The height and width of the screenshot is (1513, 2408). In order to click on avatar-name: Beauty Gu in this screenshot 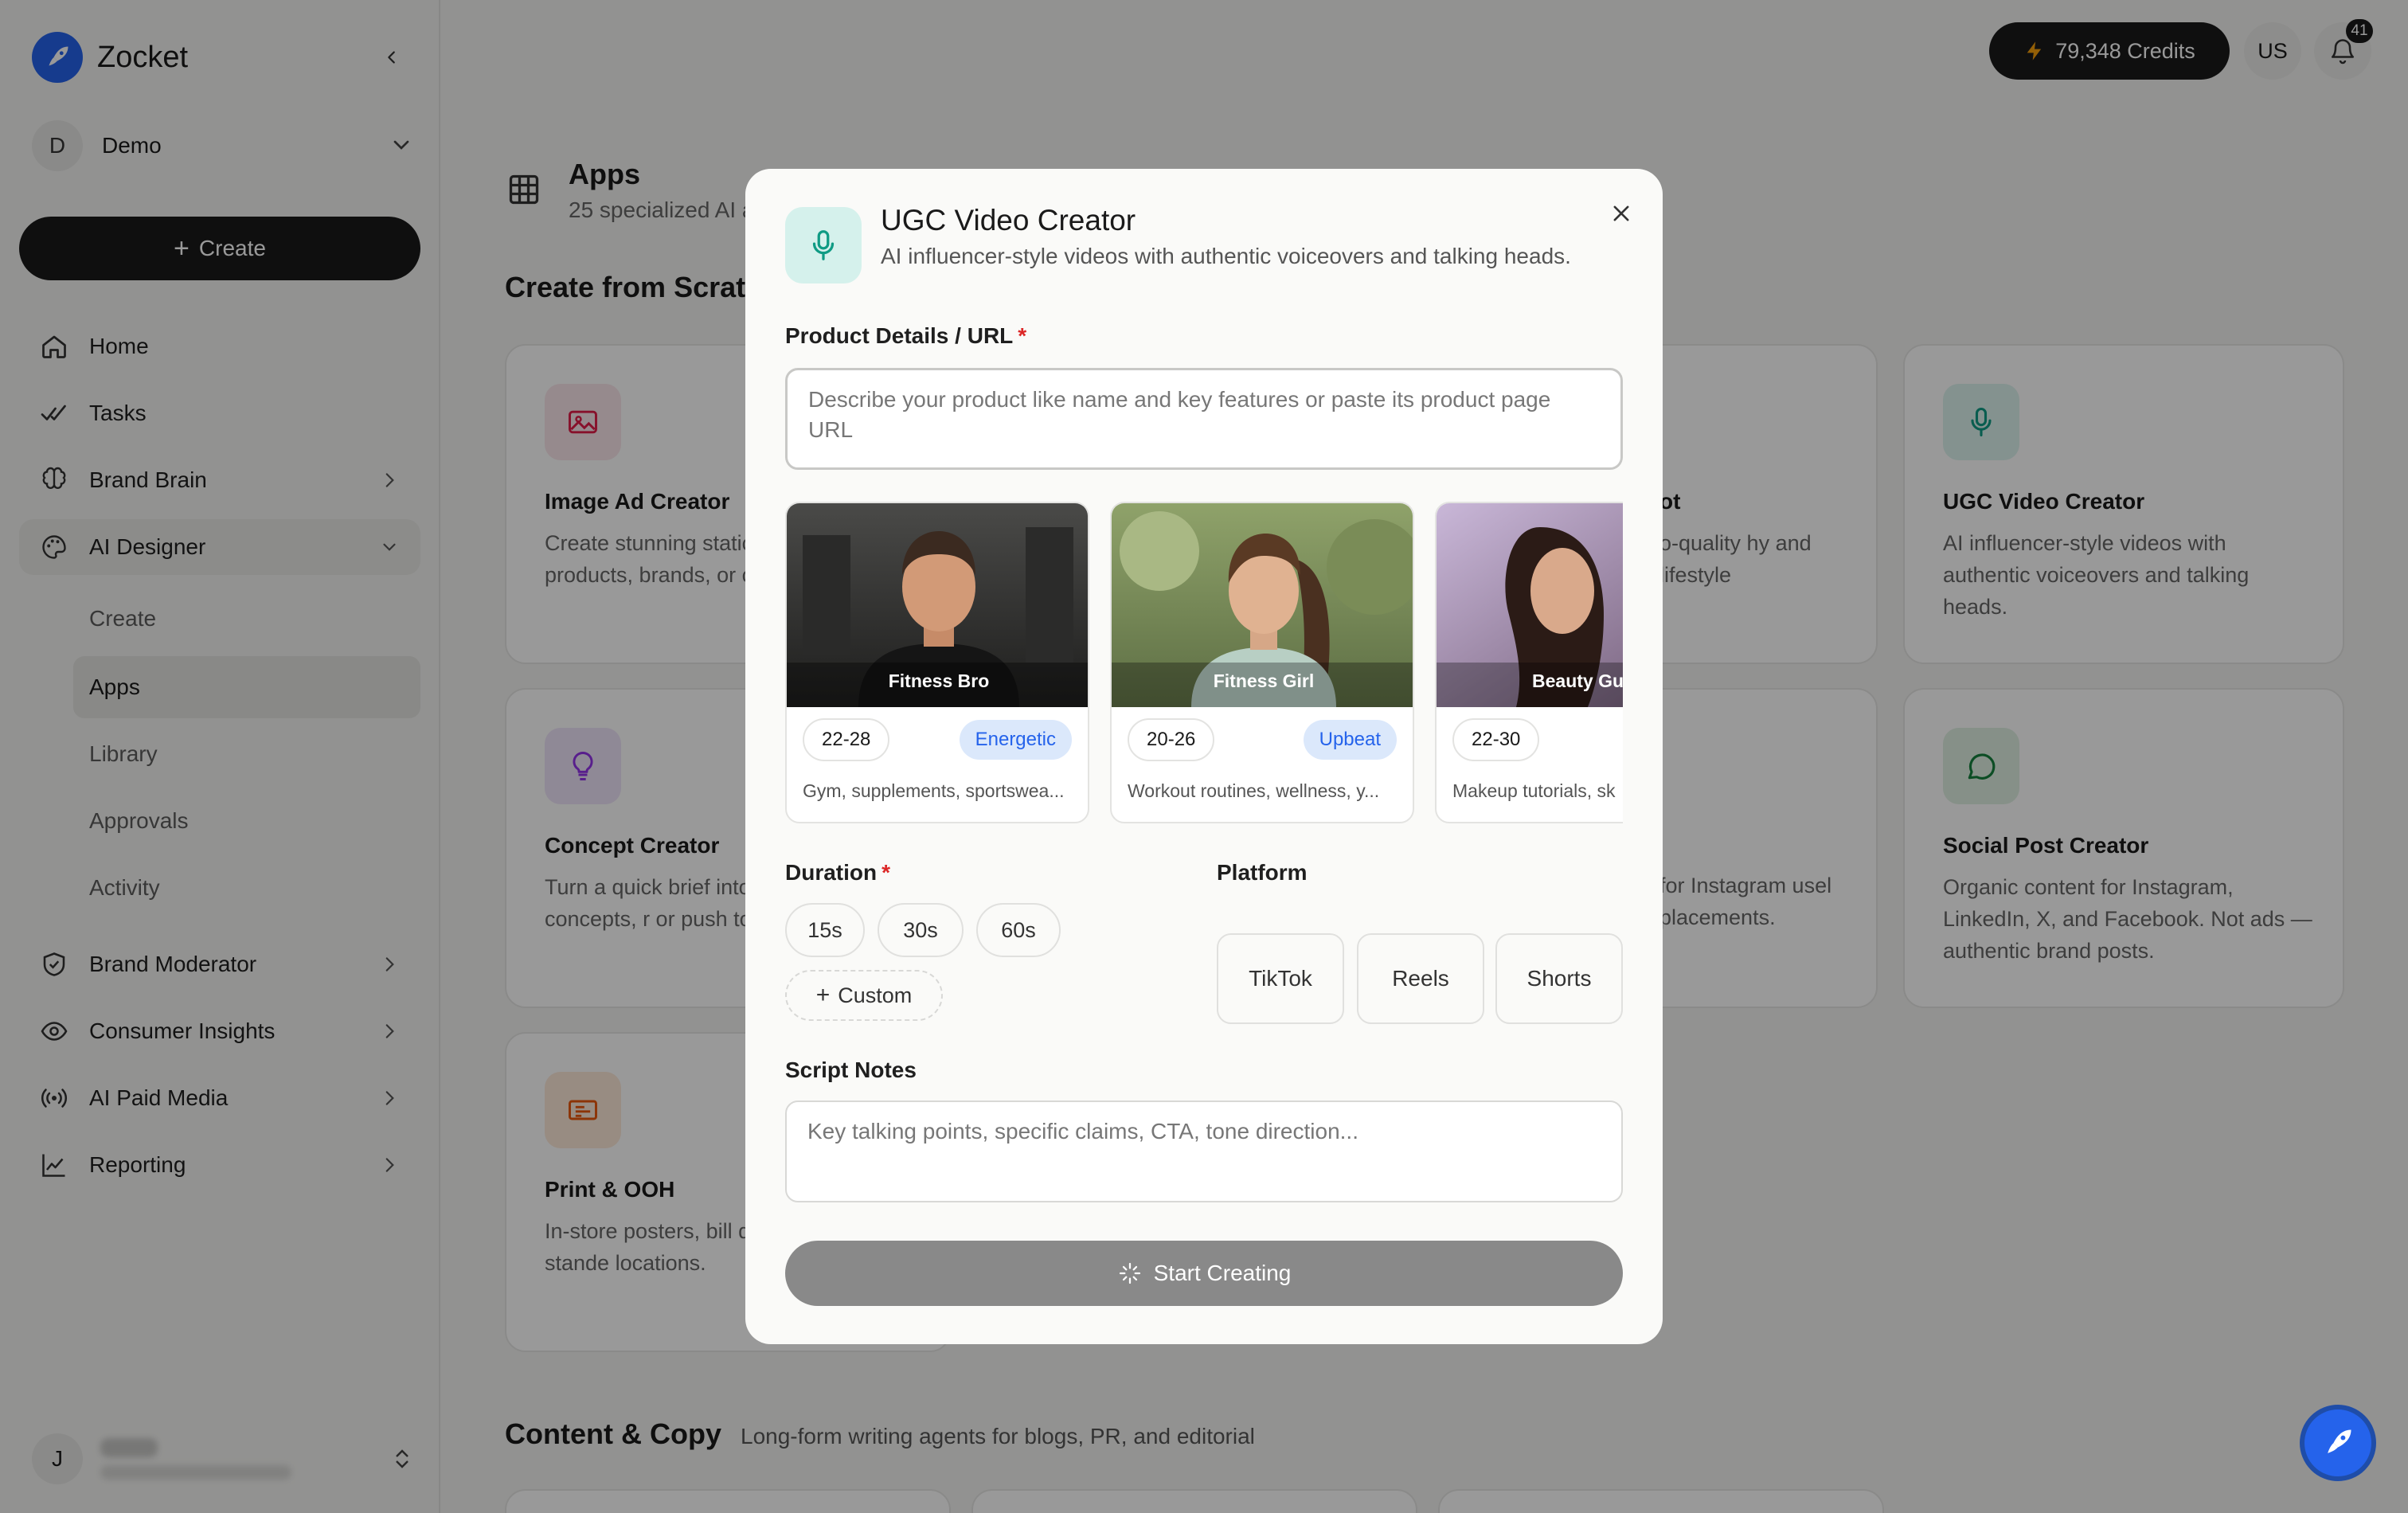, I will do `click(1577, 680)`.